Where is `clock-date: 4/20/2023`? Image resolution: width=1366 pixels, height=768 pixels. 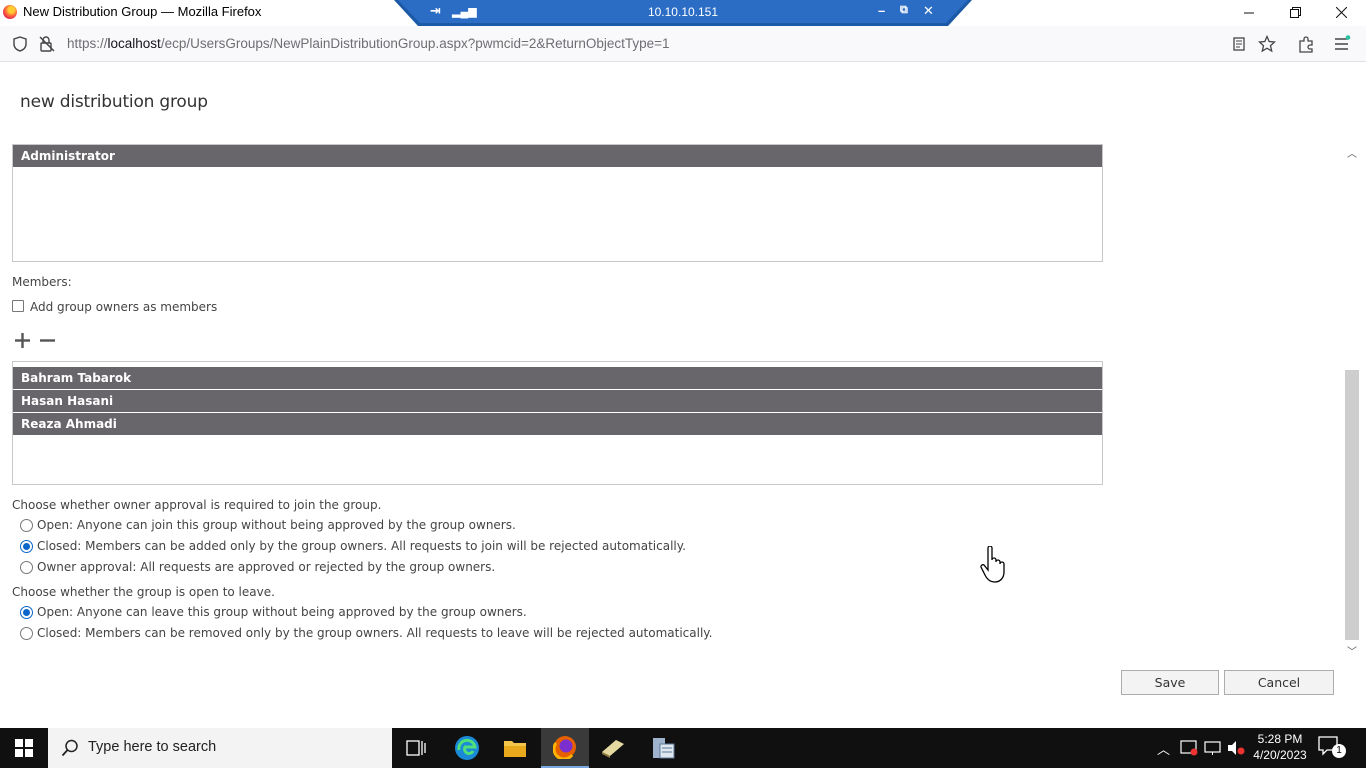
clock-date: 4/20/2023 is located at coordinates (1280, 755).